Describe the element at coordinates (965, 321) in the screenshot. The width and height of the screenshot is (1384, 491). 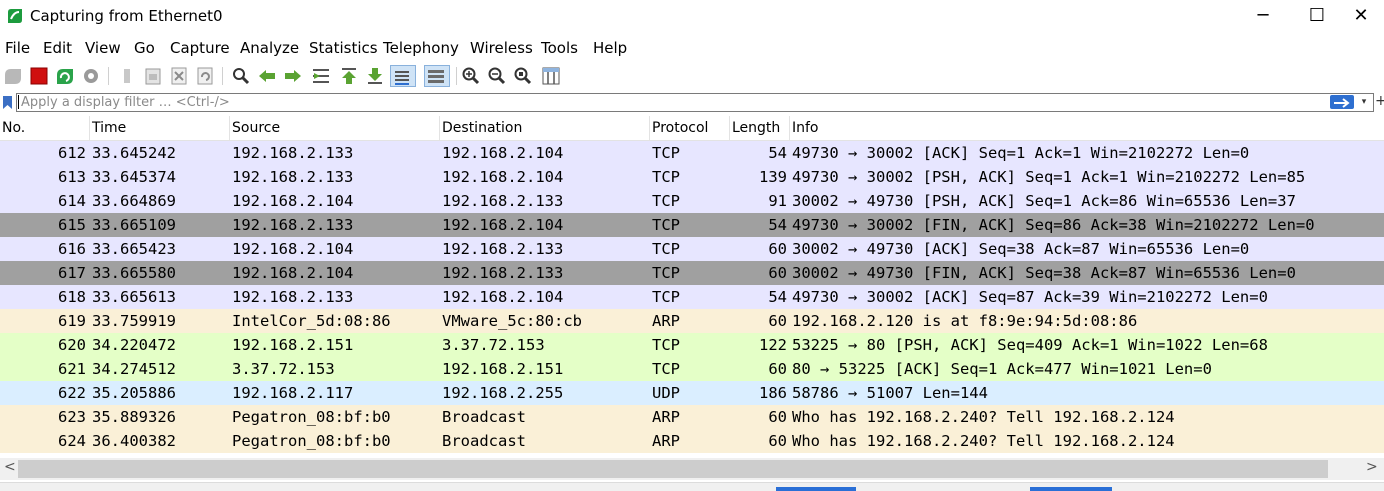
I see `cell-info: 192.168.2.120 is at f8:9e:94:5d:08:86` at that location.